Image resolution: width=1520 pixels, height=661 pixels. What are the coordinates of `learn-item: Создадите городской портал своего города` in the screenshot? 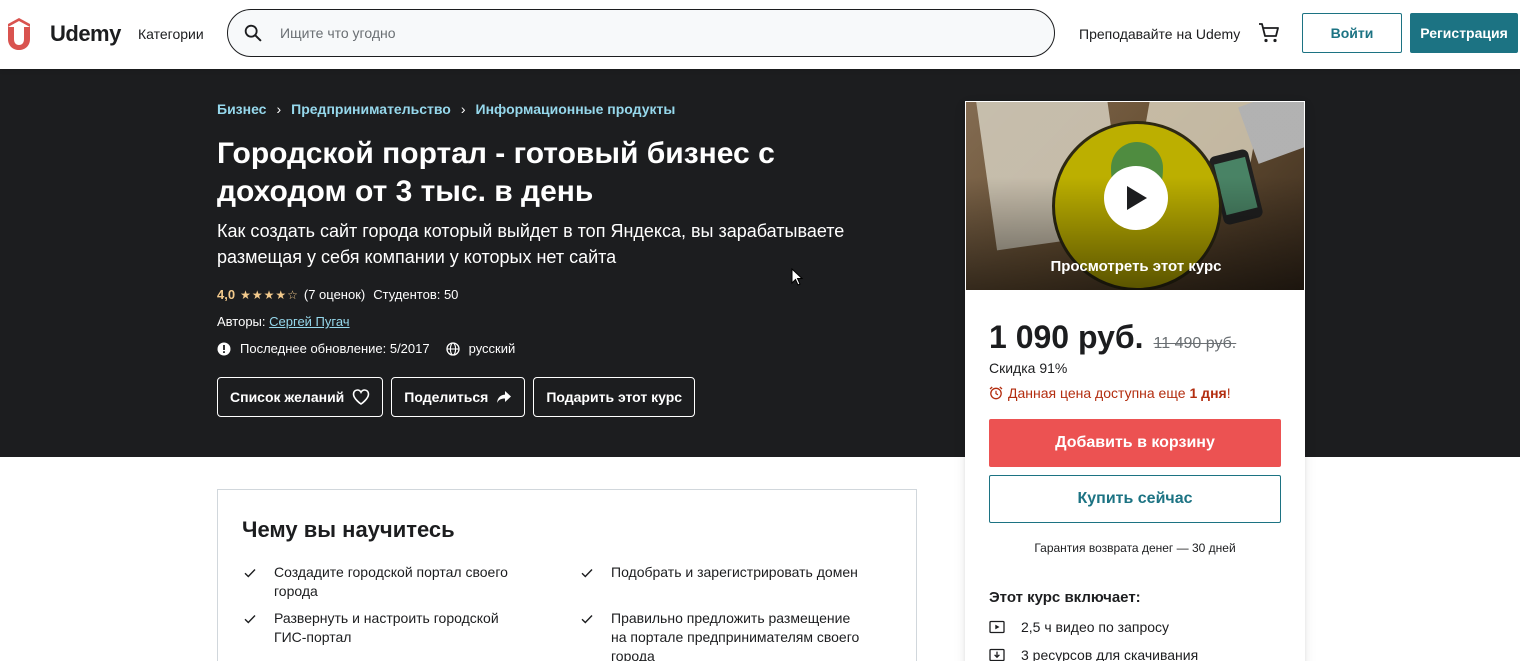 It's located at (387, 582).